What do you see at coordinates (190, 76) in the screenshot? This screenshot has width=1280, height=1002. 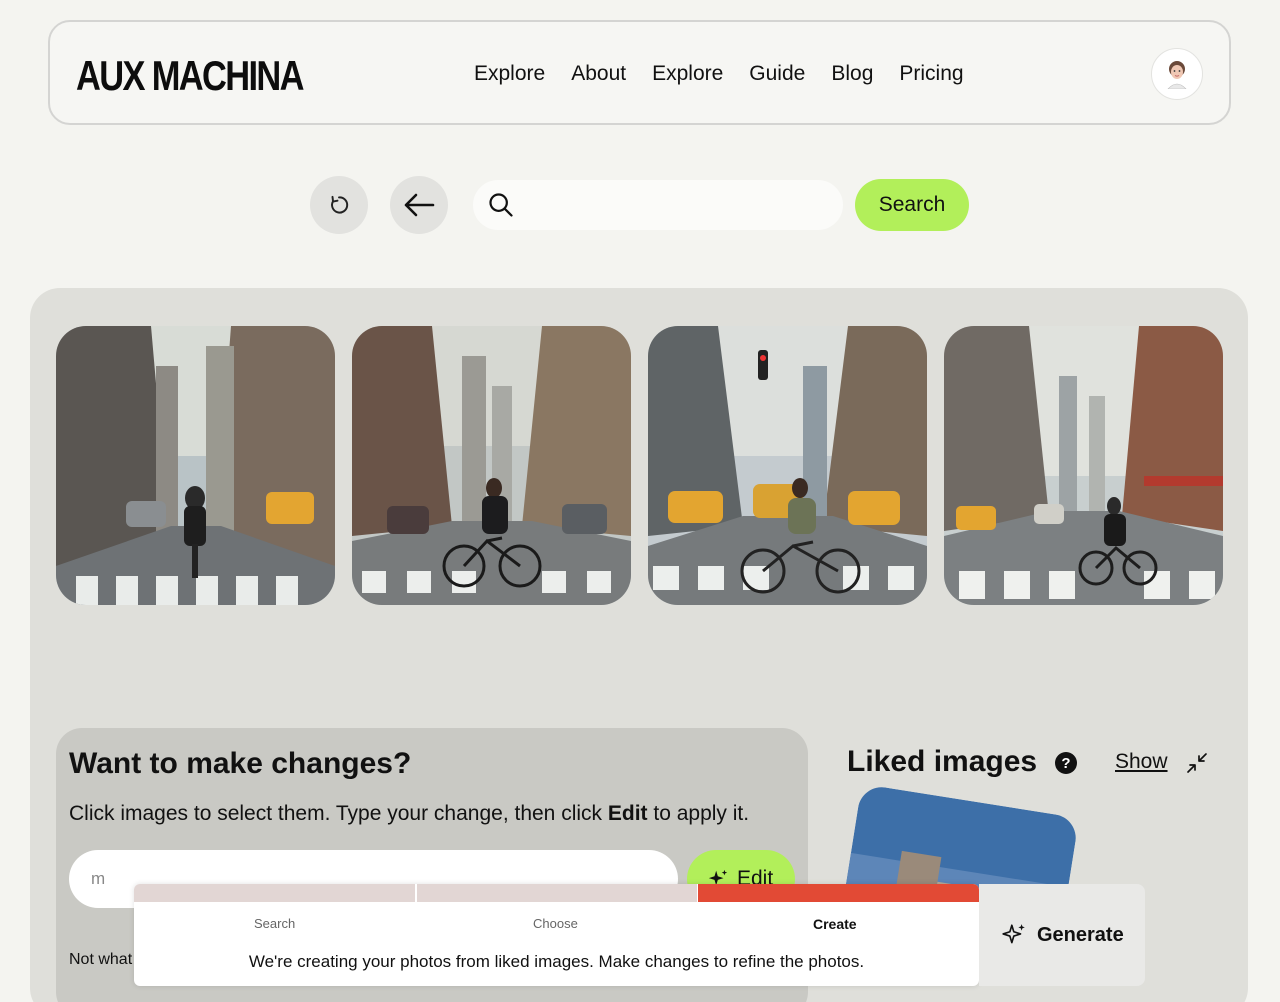 I see `logo: AUX MACHINA` at bounding box center [190, 76].